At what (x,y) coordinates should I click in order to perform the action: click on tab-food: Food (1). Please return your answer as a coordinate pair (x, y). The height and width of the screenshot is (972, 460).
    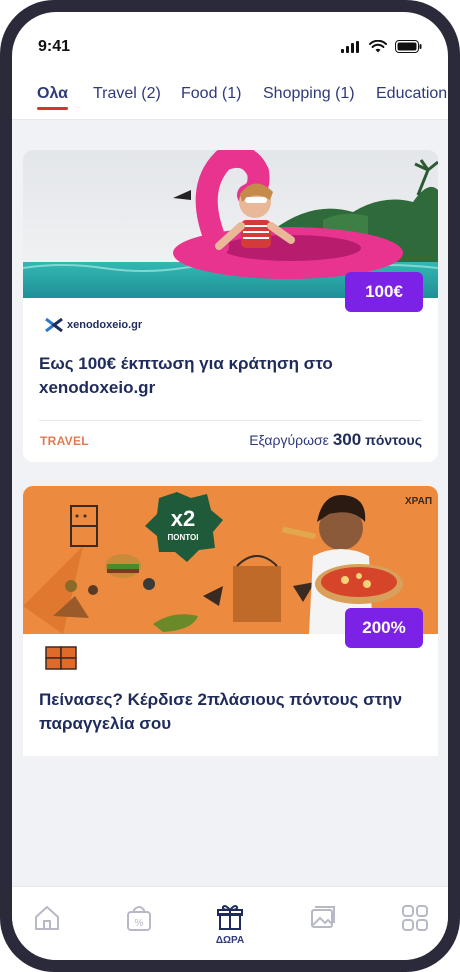
    Looking at the image, I should click on (211, 94).